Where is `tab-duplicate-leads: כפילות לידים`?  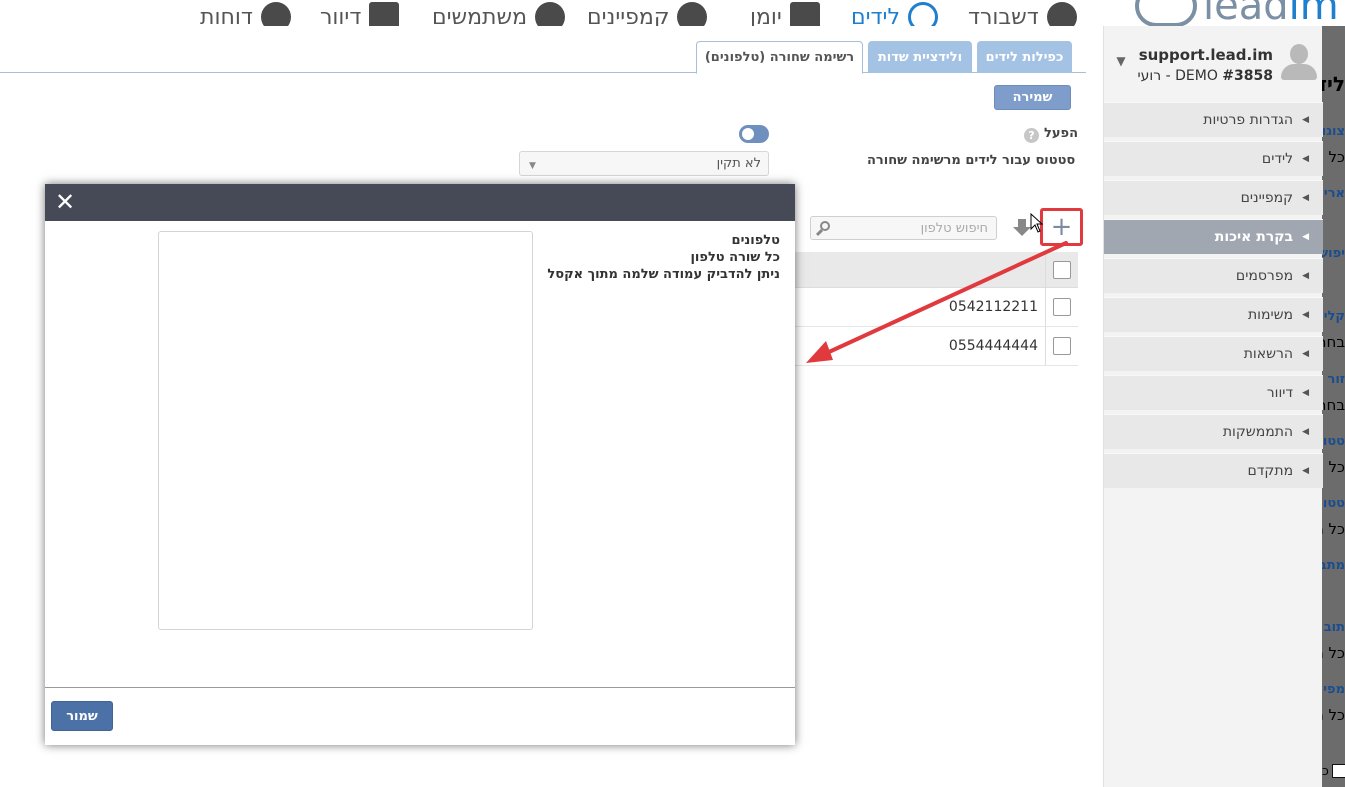
tab-duplicate-leads: כפילות לידים is located at coordinates (1024, 57).